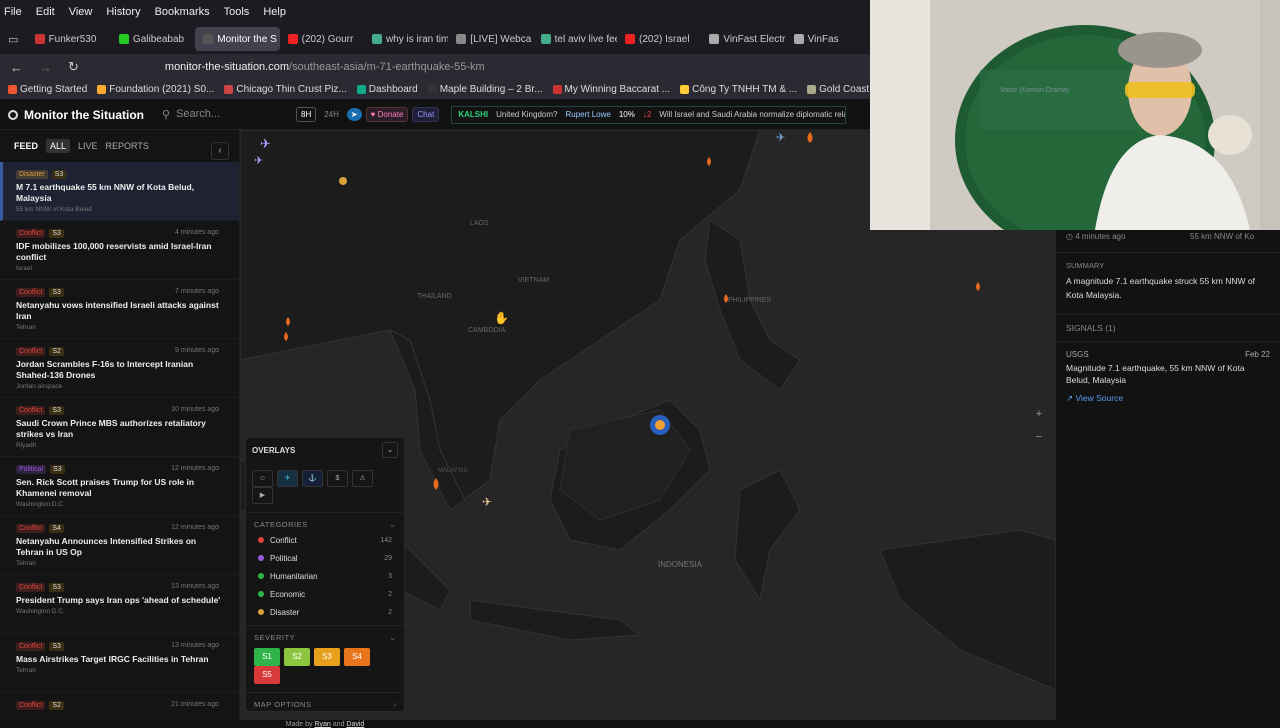 Image resolution: width=1280 pixels, height=728 pixels. What do you see at coordinates (322, 724) in the screenshot?
I see `credits-author-1: Ryan` at bounding box center [322, 724].